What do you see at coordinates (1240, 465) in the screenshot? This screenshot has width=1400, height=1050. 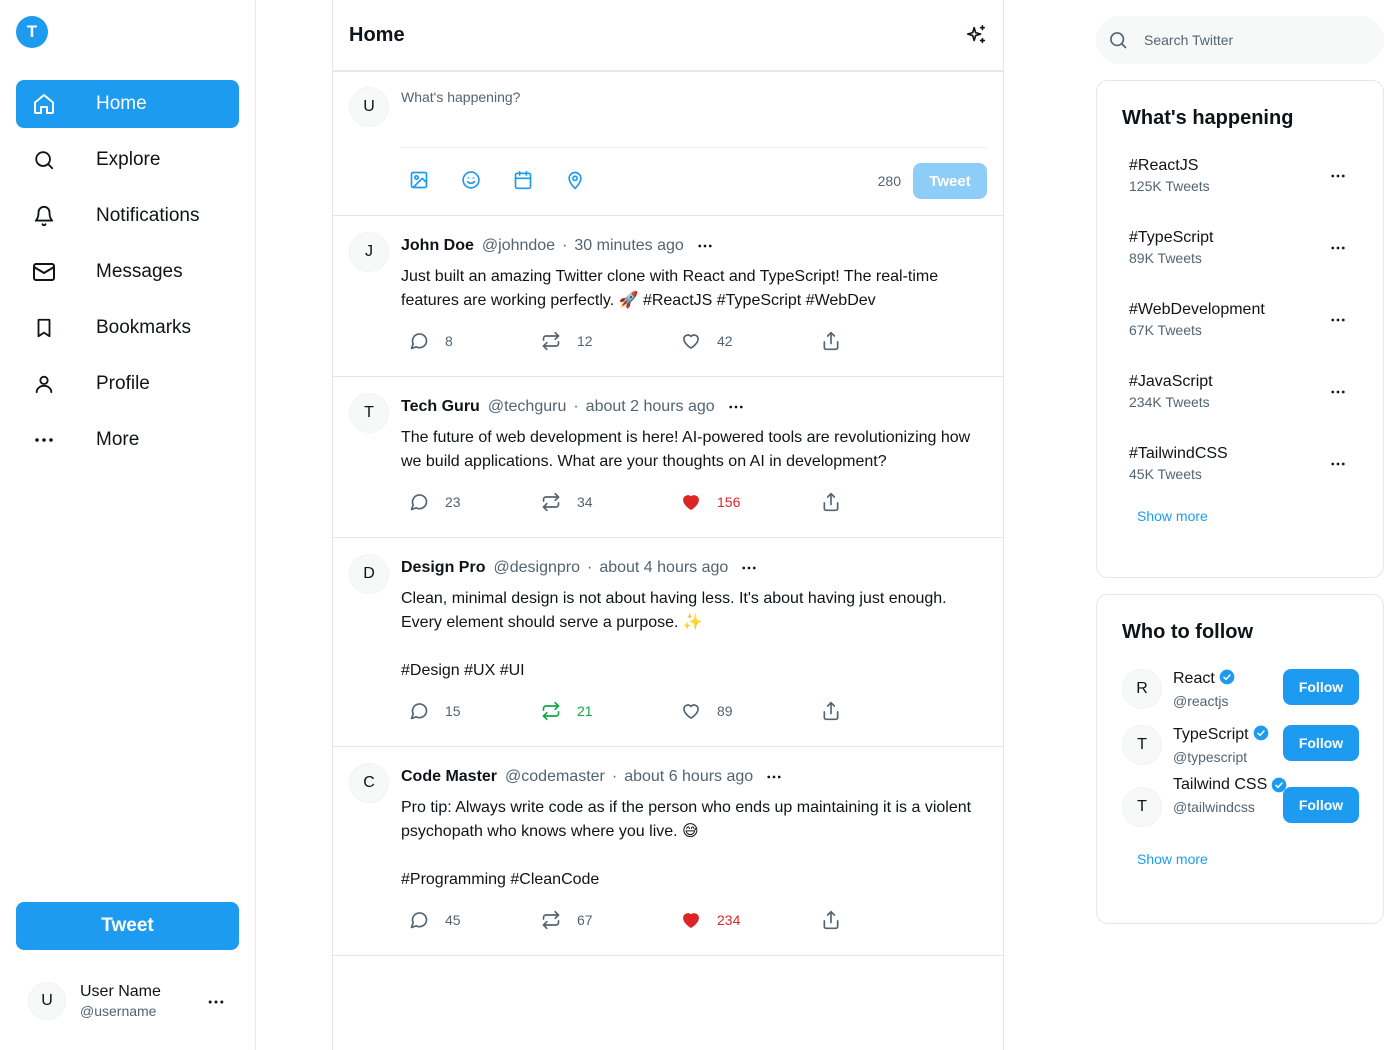 I see `trend-item: #TailwindCSS 45K Tweets` at bounding box center [1240, 465].